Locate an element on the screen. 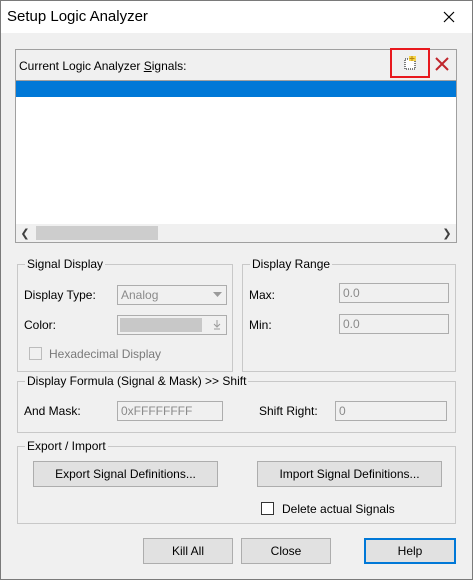  list-item is located at coordinates (236, 89).